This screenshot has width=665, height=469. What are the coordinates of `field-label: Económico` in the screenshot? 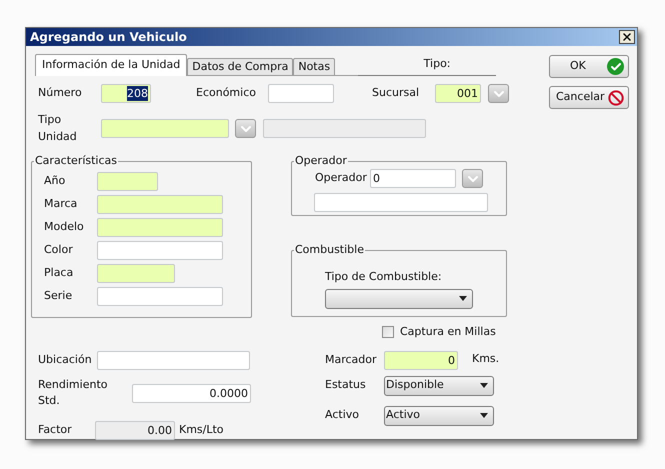 It's located at (226, 93).